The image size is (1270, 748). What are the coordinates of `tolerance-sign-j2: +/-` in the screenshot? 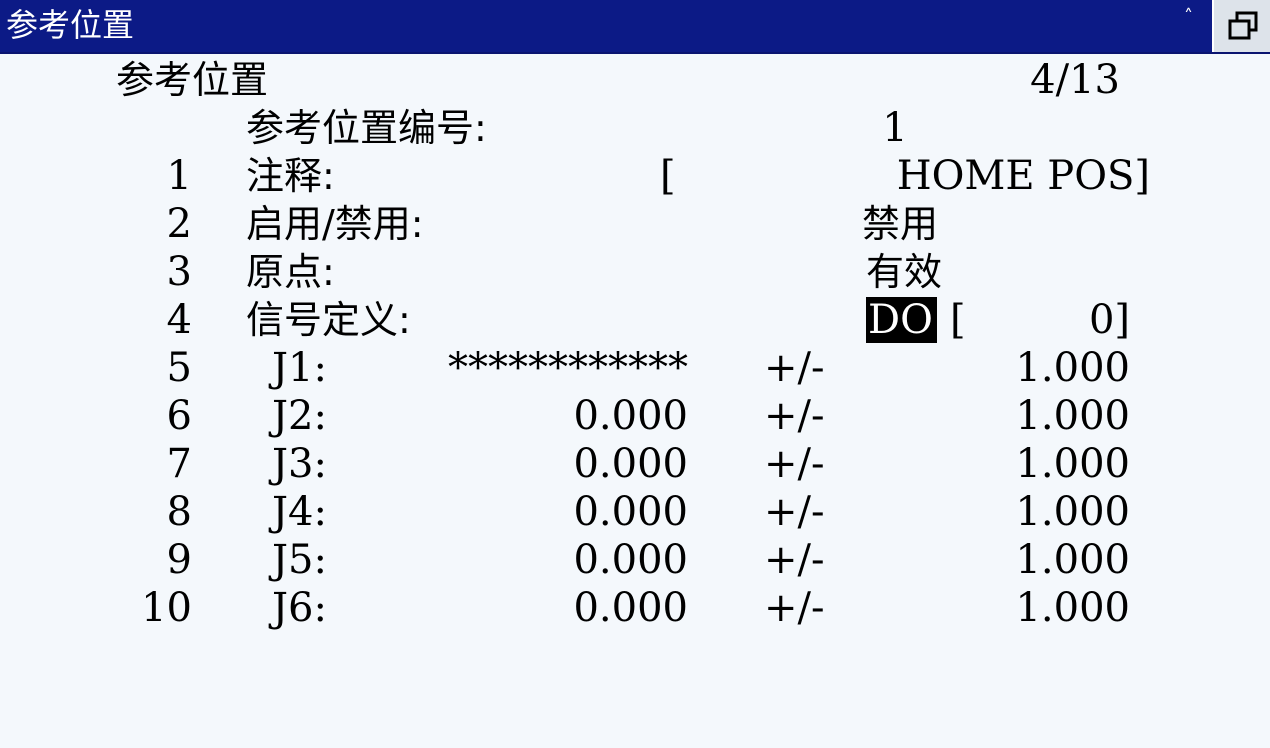 It's located at (794, 416).